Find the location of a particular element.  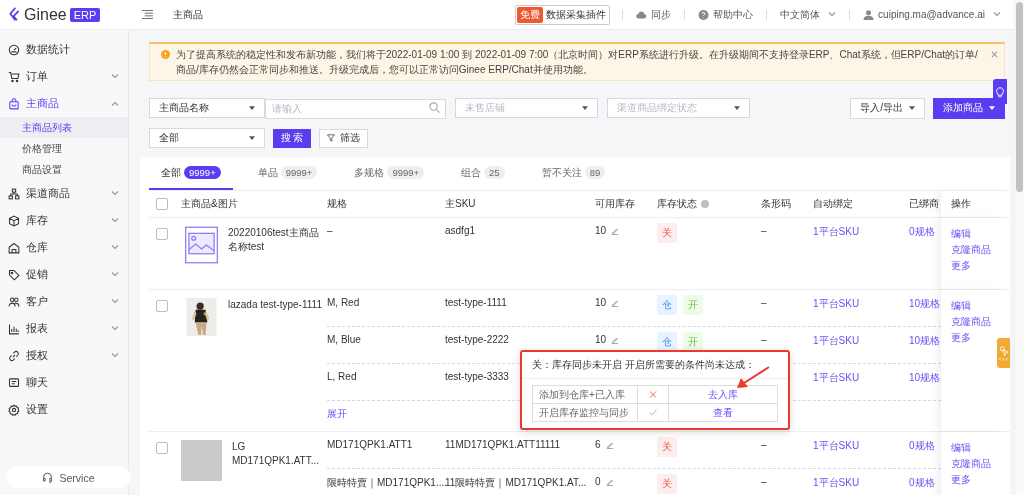

dropdown: 主商品名称 is located at coordinates (207, 108).